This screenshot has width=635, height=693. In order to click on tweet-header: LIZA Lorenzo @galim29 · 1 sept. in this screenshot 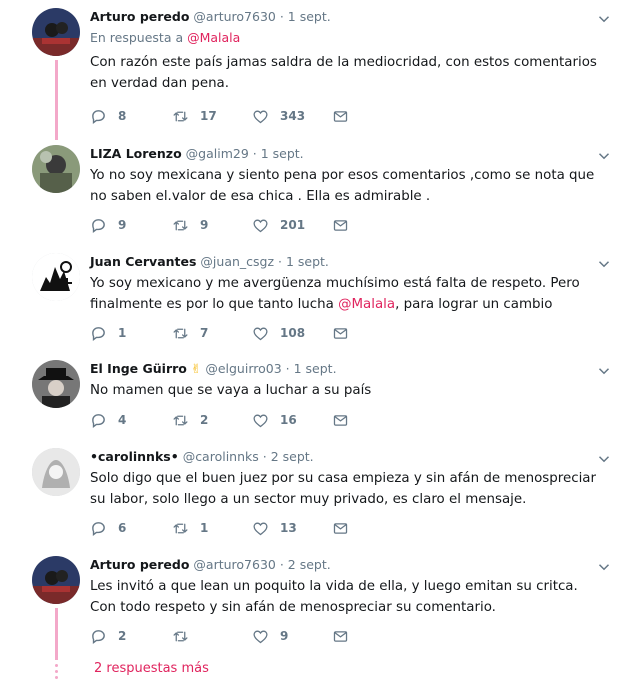, I will do `click(347, 154)`.